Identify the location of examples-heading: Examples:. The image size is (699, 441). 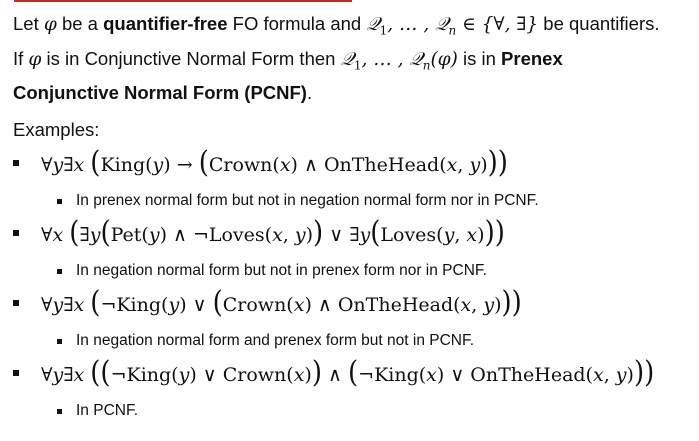
(56, 129).